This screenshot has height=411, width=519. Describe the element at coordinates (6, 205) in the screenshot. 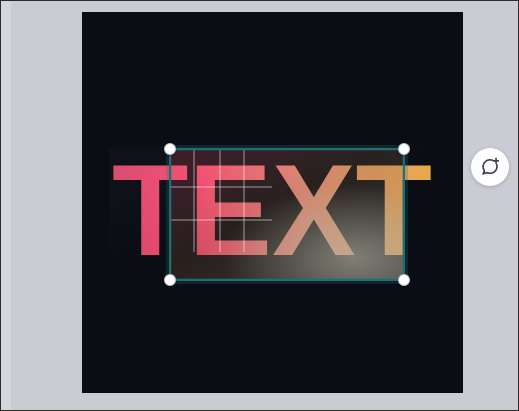

I see `side-panel-edge` at that location.